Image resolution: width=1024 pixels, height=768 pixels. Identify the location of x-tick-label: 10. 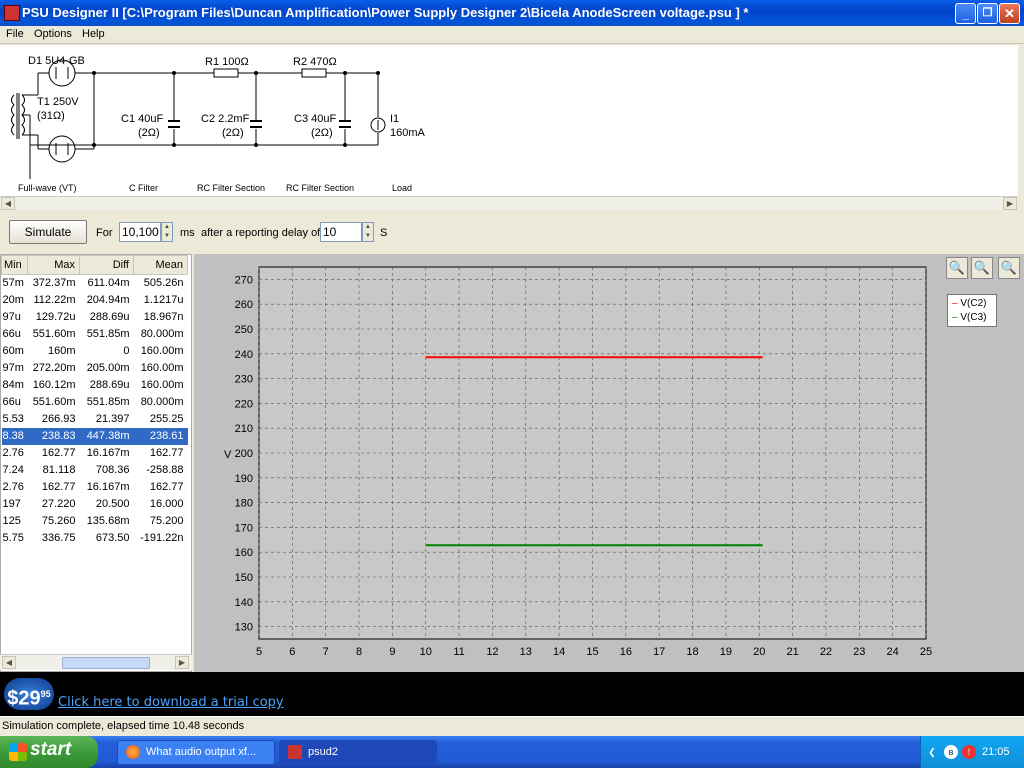
(426, 652).